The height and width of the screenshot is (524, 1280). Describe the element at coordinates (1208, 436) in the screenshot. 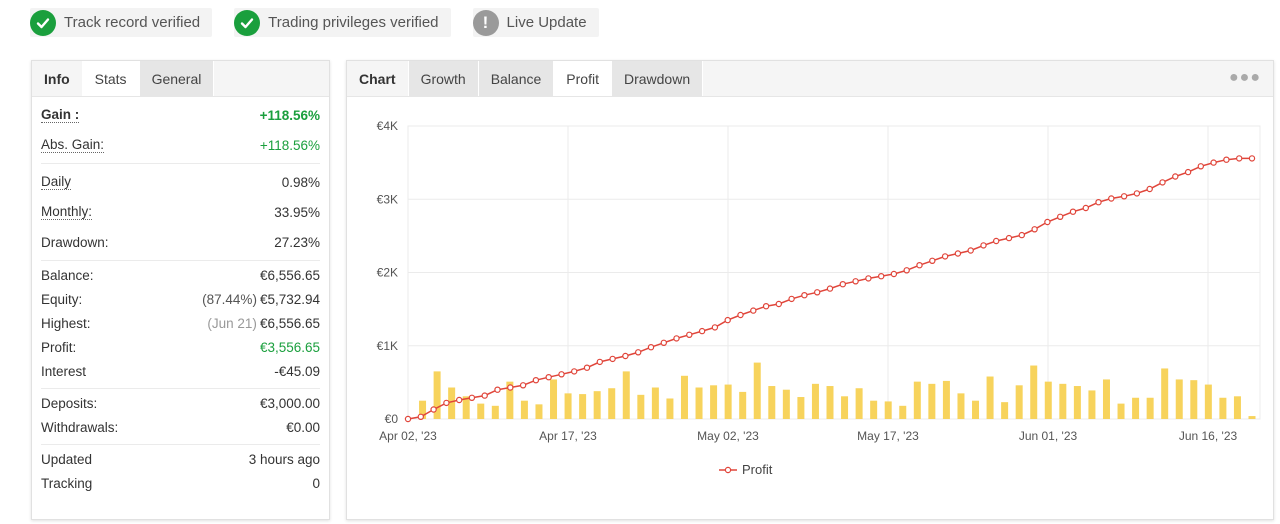

I see `x-tick-label: Jun 16, '23` at that location.